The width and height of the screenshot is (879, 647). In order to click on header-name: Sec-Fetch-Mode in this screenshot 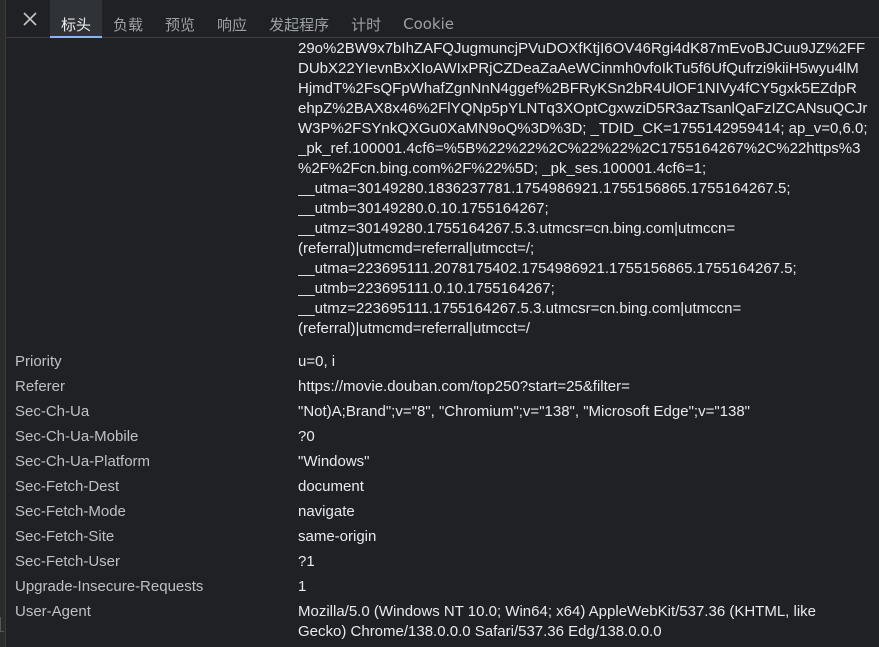, I will do `click(70, 511)`.